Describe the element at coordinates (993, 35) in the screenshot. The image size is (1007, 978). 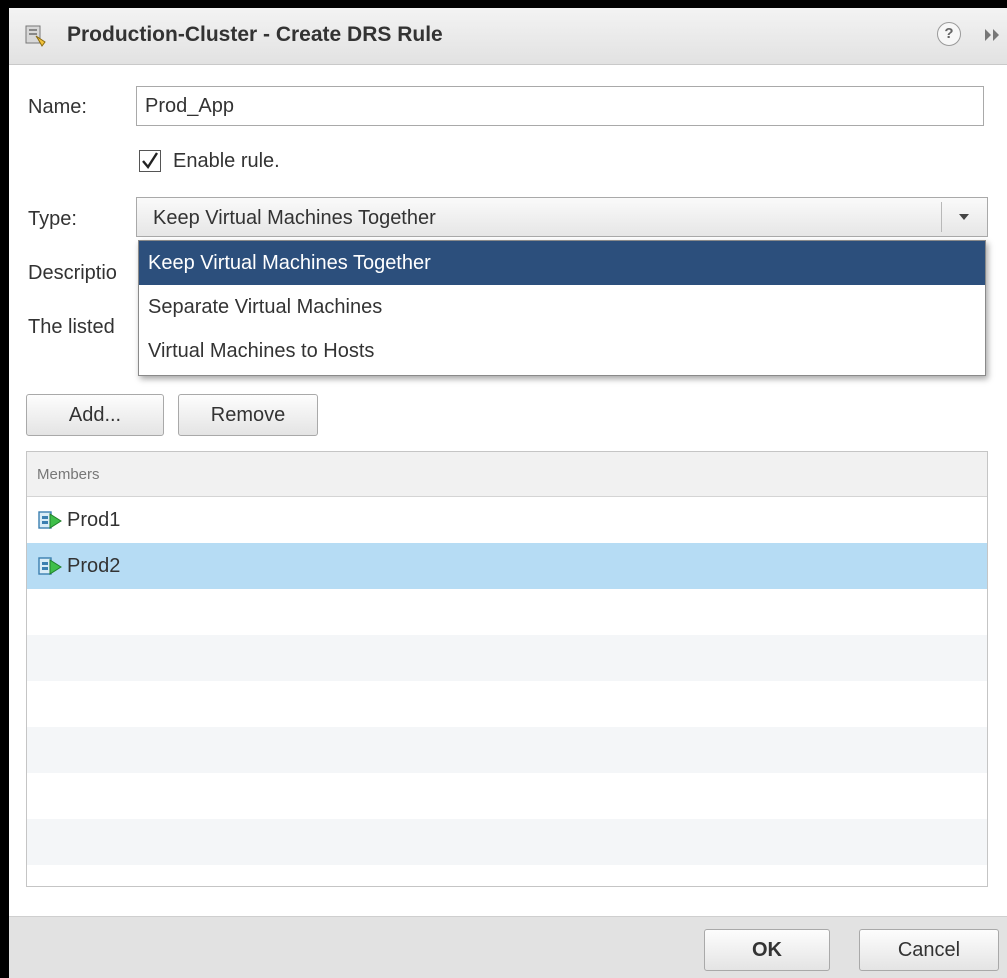
I see `expand-icon` at that location.